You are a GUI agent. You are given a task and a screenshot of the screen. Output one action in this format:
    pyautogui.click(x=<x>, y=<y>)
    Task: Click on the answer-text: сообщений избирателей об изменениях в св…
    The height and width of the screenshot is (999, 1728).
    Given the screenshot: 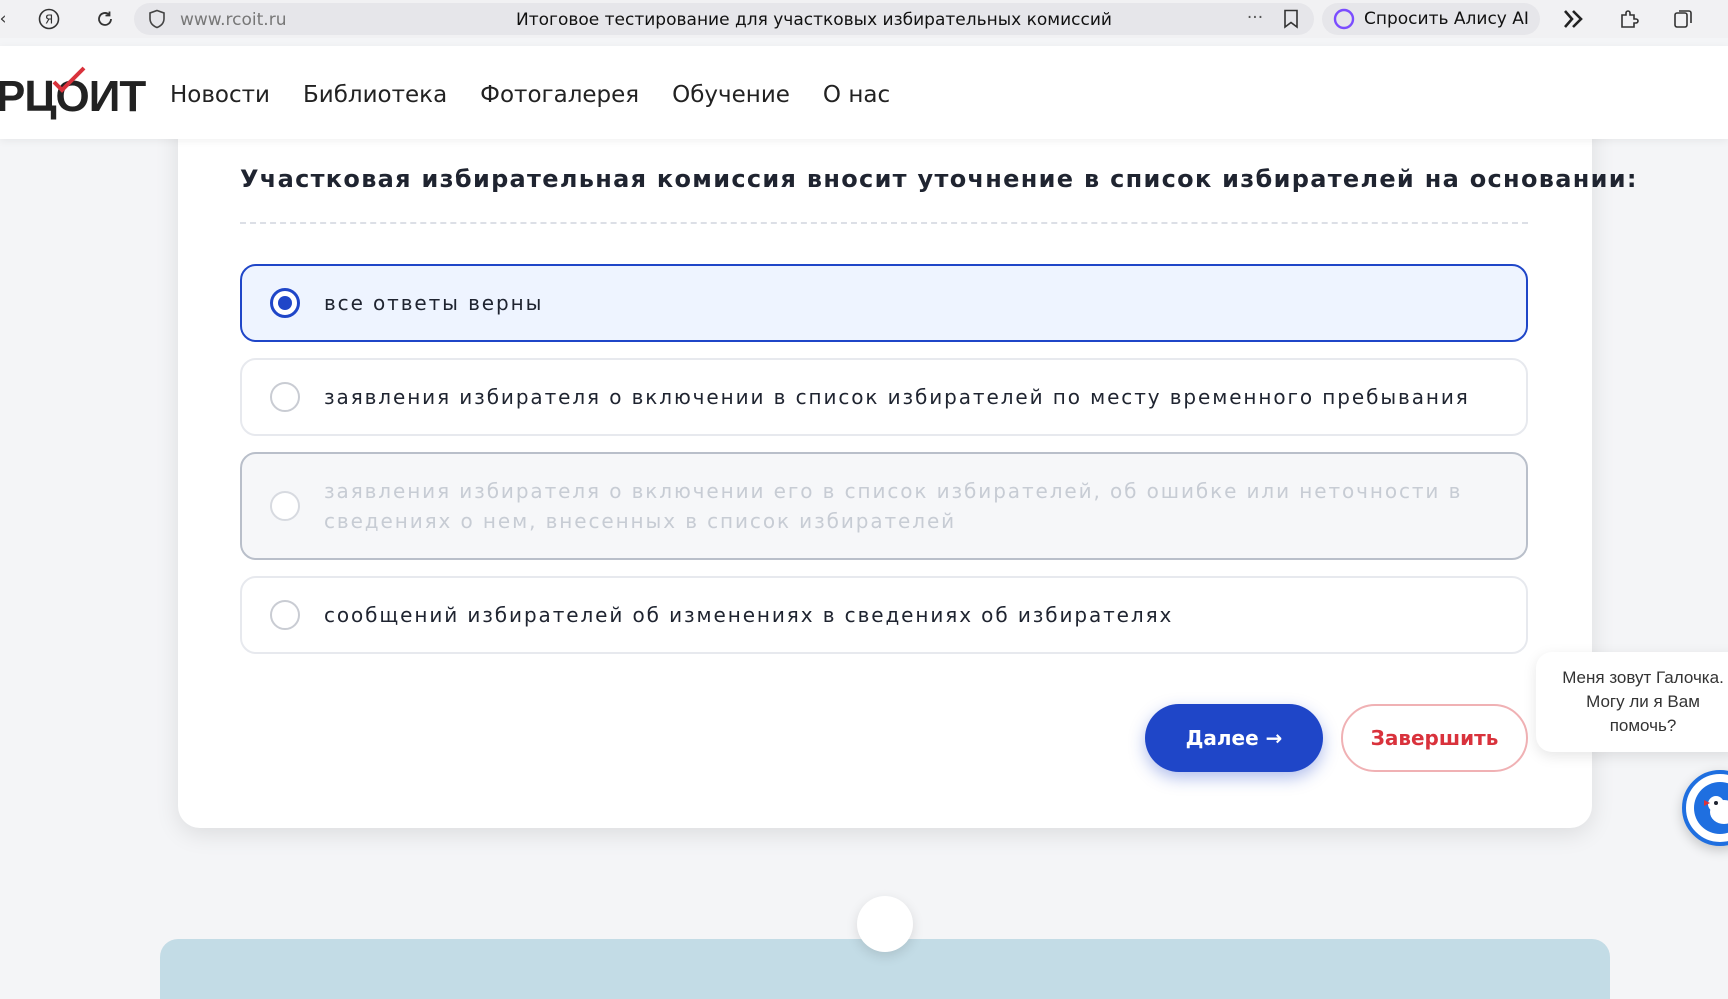 What is the action you would take?
    pyautogui.click(x=749, y=615)
    